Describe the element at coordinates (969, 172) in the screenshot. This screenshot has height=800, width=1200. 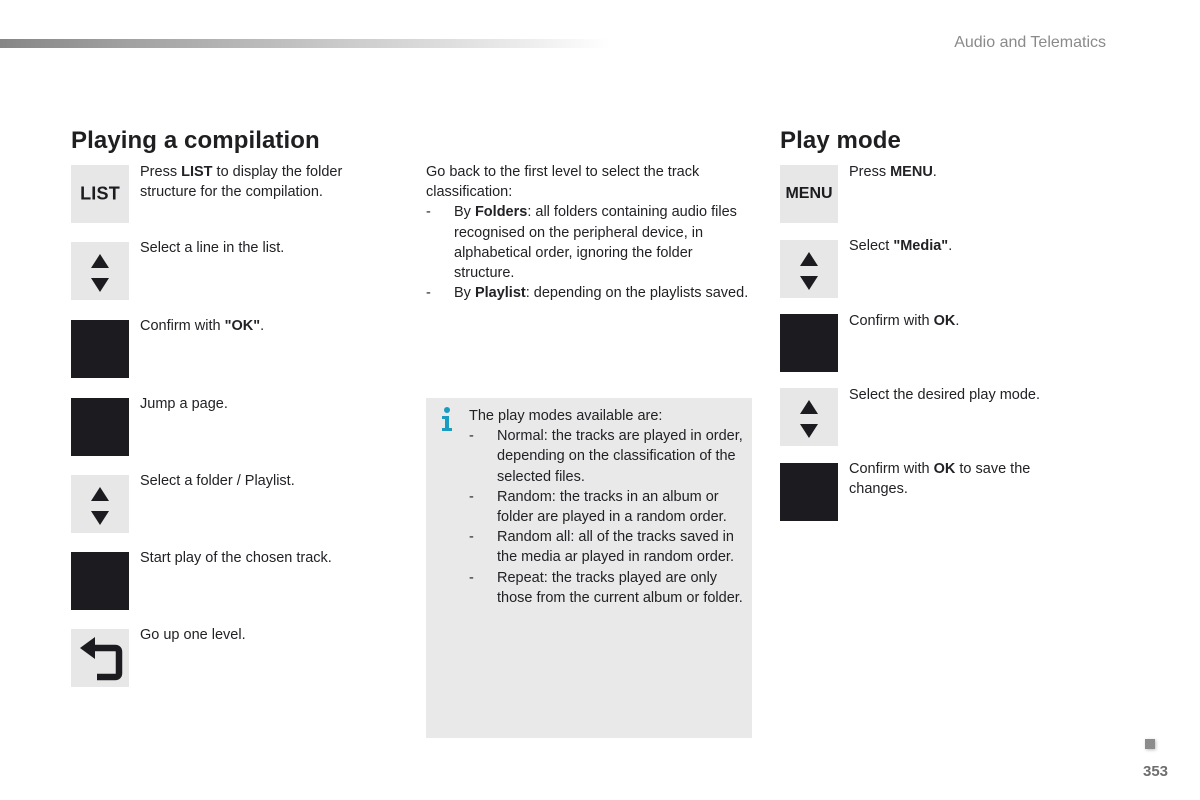
I see `step-text: Press MENU.` at that location.